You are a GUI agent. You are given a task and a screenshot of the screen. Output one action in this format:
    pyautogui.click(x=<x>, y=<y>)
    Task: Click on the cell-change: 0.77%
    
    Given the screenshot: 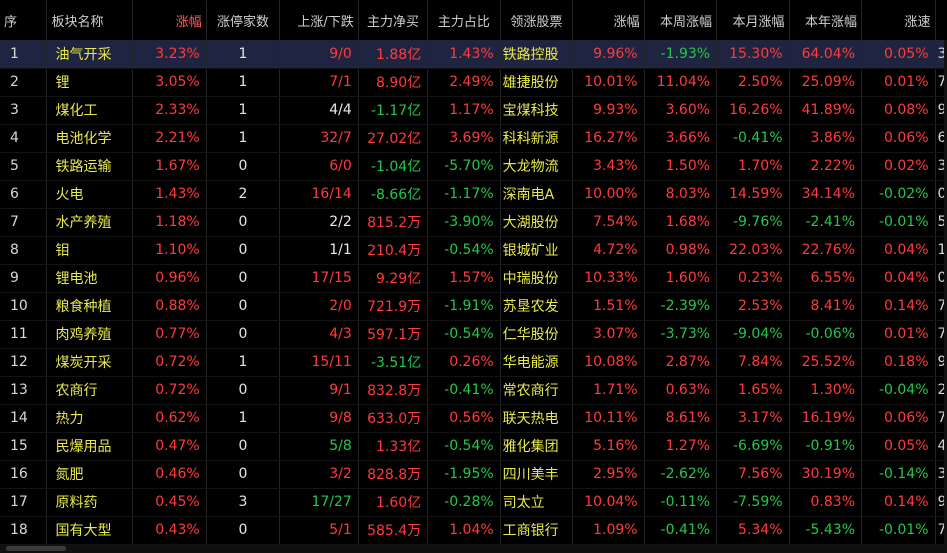 What is the action you would take?
    pyautogui.click(x=169, y=334)
    